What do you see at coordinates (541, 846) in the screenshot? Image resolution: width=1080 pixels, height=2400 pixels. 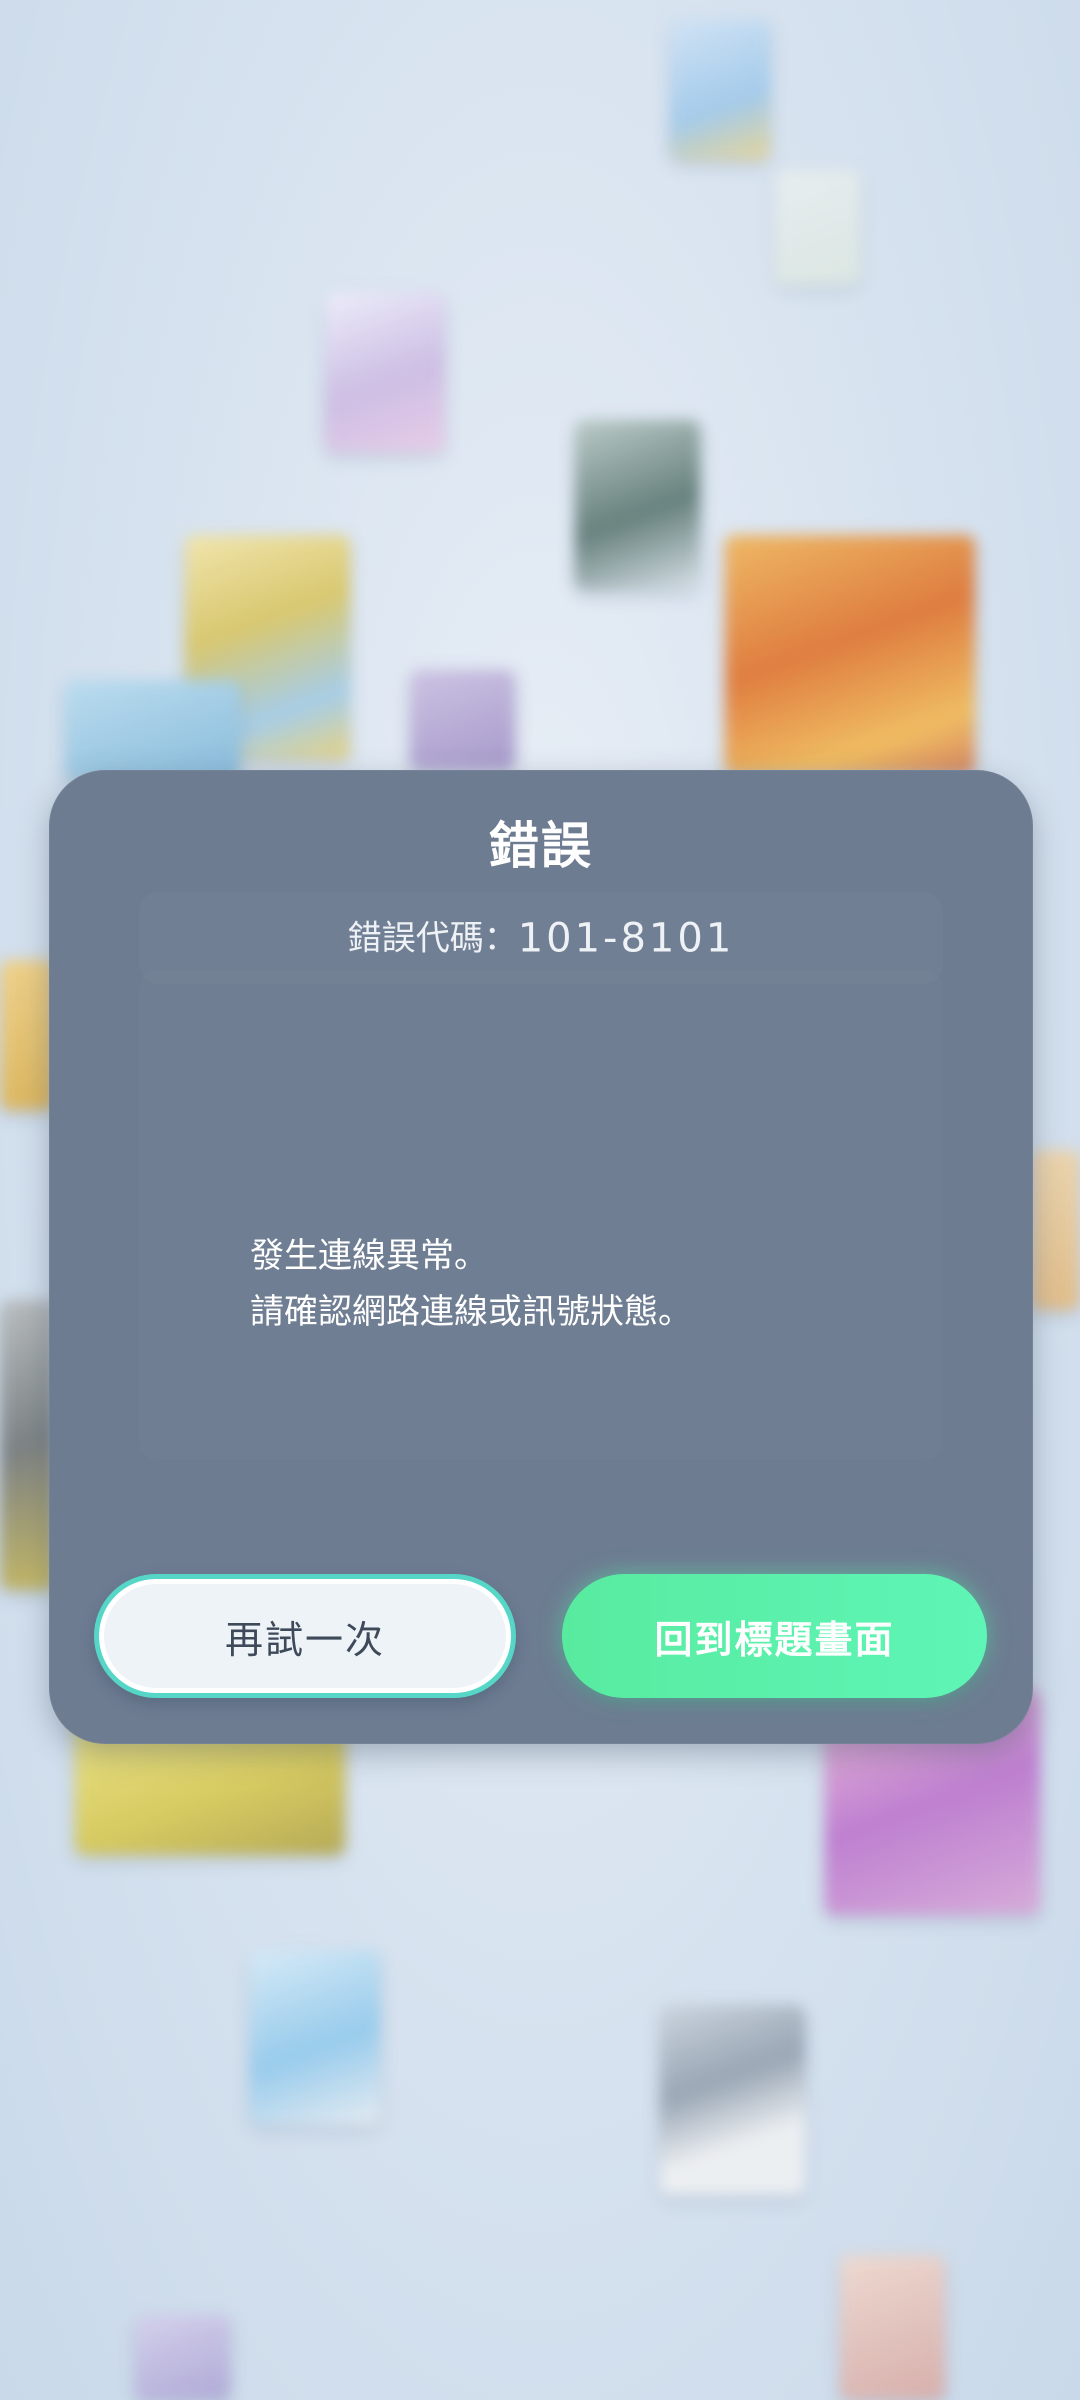 I see `dialog-title: 錯誤` at bounding box center [541, 846].